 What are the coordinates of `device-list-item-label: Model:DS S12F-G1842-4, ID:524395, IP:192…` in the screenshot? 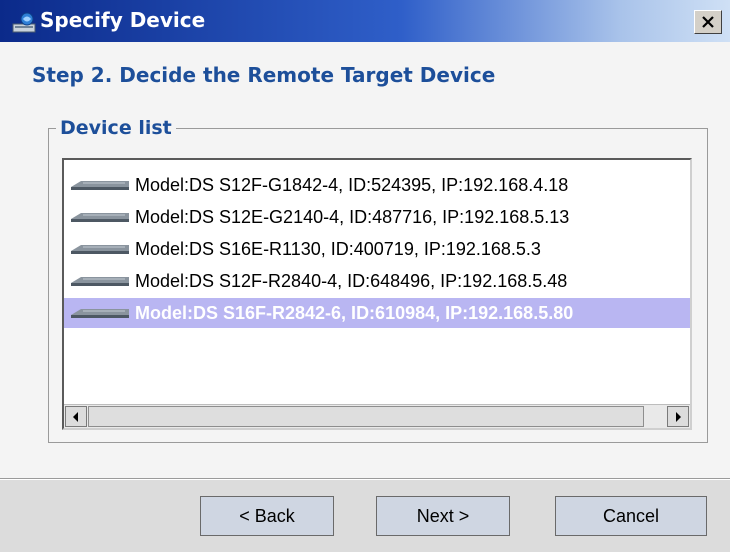 It's located at (352, 184).